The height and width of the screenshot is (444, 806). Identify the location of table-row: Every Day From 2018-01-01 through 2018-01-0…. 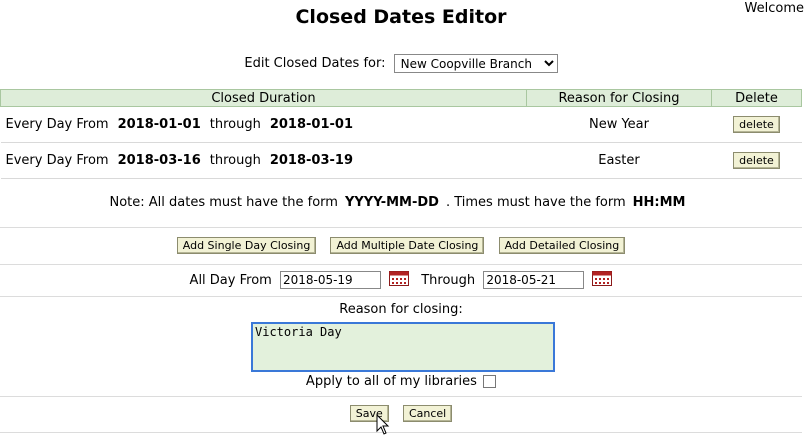
(401, 124).